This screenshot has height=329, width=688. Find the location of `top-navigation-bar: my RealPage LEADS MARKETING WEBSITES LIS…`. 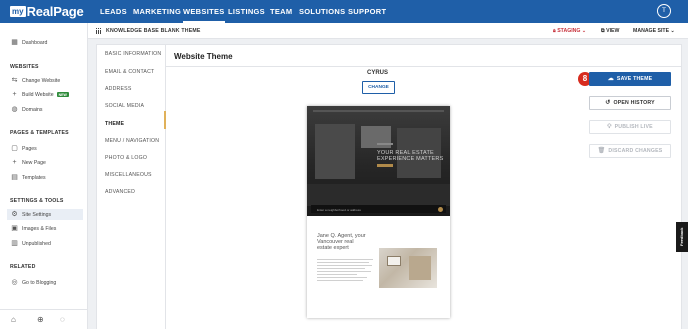

top-navigation-bar: my RealPage LEADS MARKETING WEBSITES LIS… is located at coordinates (344, 11).